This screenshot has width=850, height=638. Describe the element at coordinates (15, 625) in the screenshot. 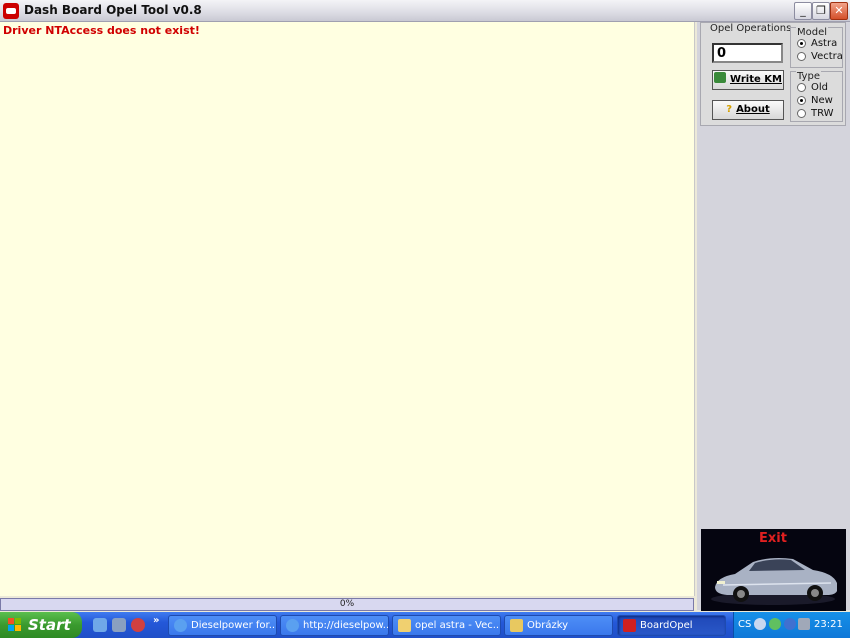

I see `windows-logo-icon` at that location.